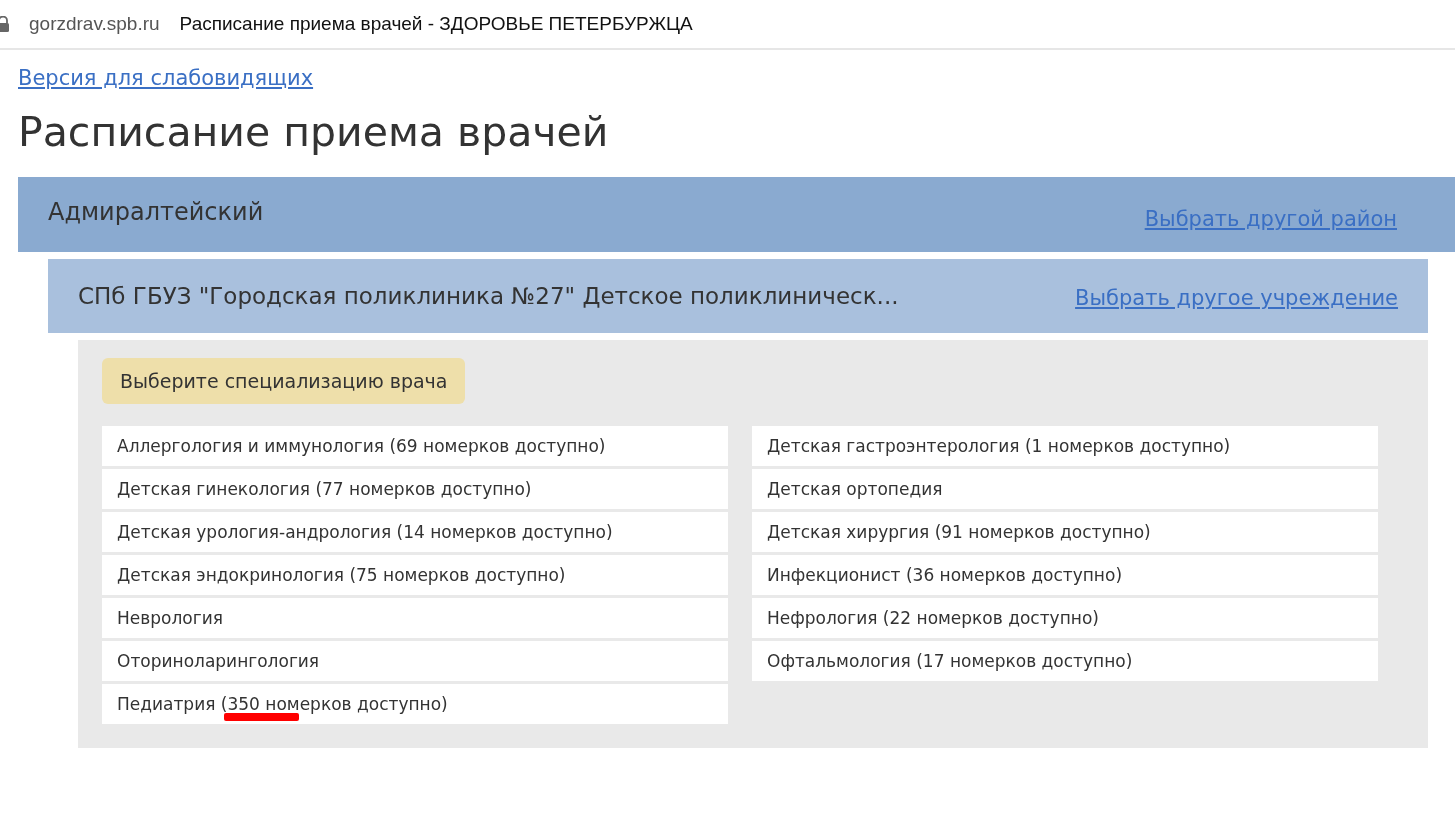 The width and height of the screenshot is (1455, 828). I want to click on specialty-item: Аллергология и иммунология (69 номерков доступно), so click(415, 446).